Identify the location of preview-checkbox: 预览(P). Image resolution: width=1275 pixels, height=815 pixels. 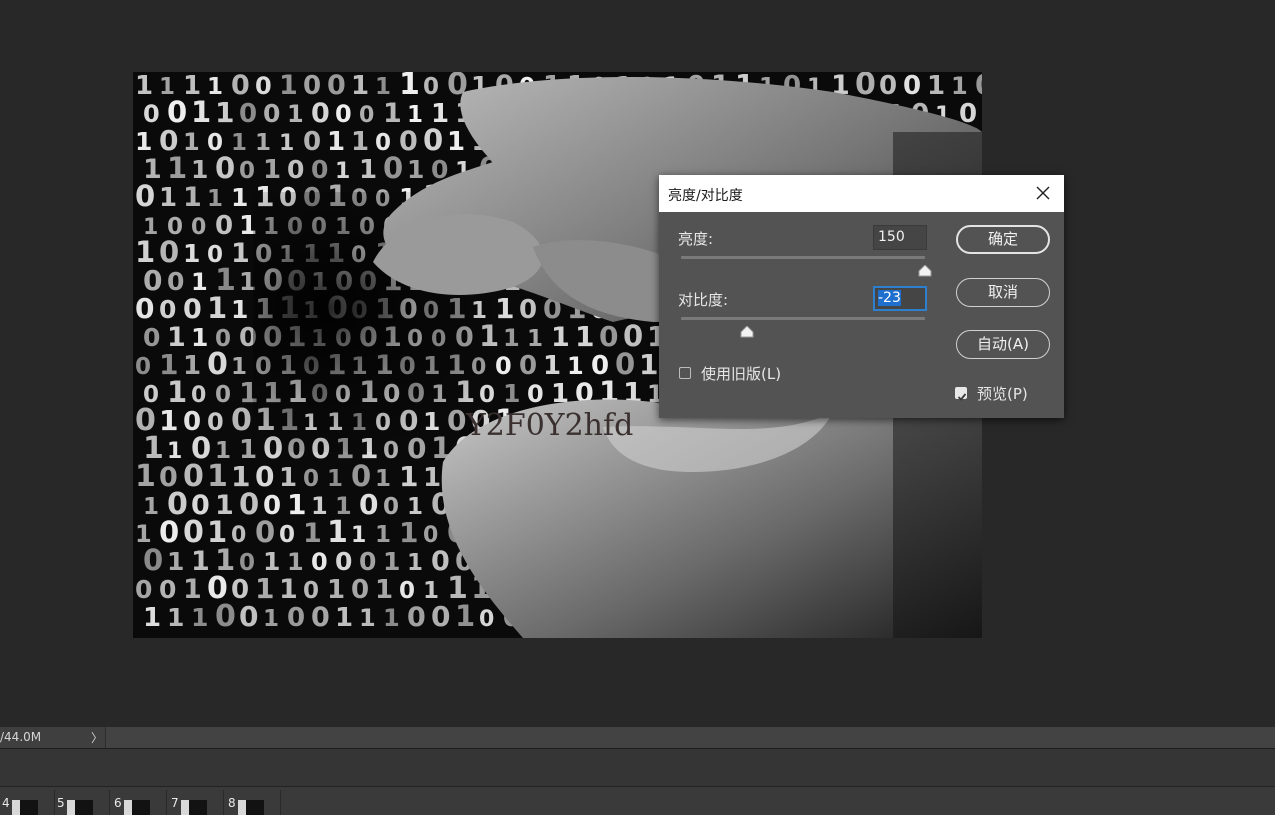
(1005, 394).